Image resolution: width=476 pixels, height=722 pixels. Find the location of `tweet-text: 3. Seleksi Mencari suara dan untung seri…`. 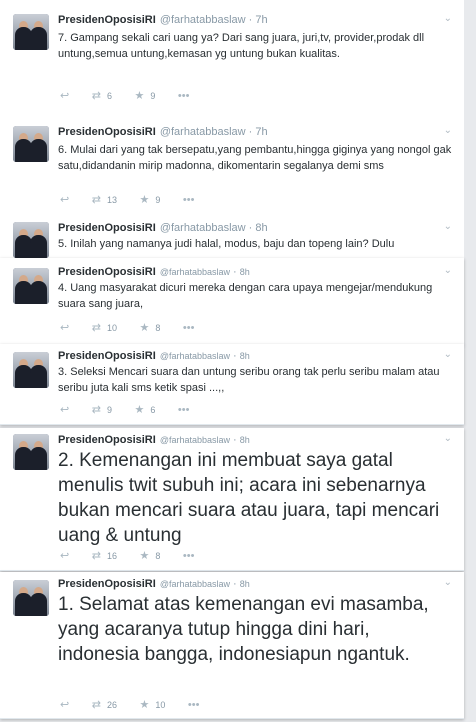

tweet-text: 3. Seleksi Mencari suara dan untung seri… is located at coordinates (249, 380).